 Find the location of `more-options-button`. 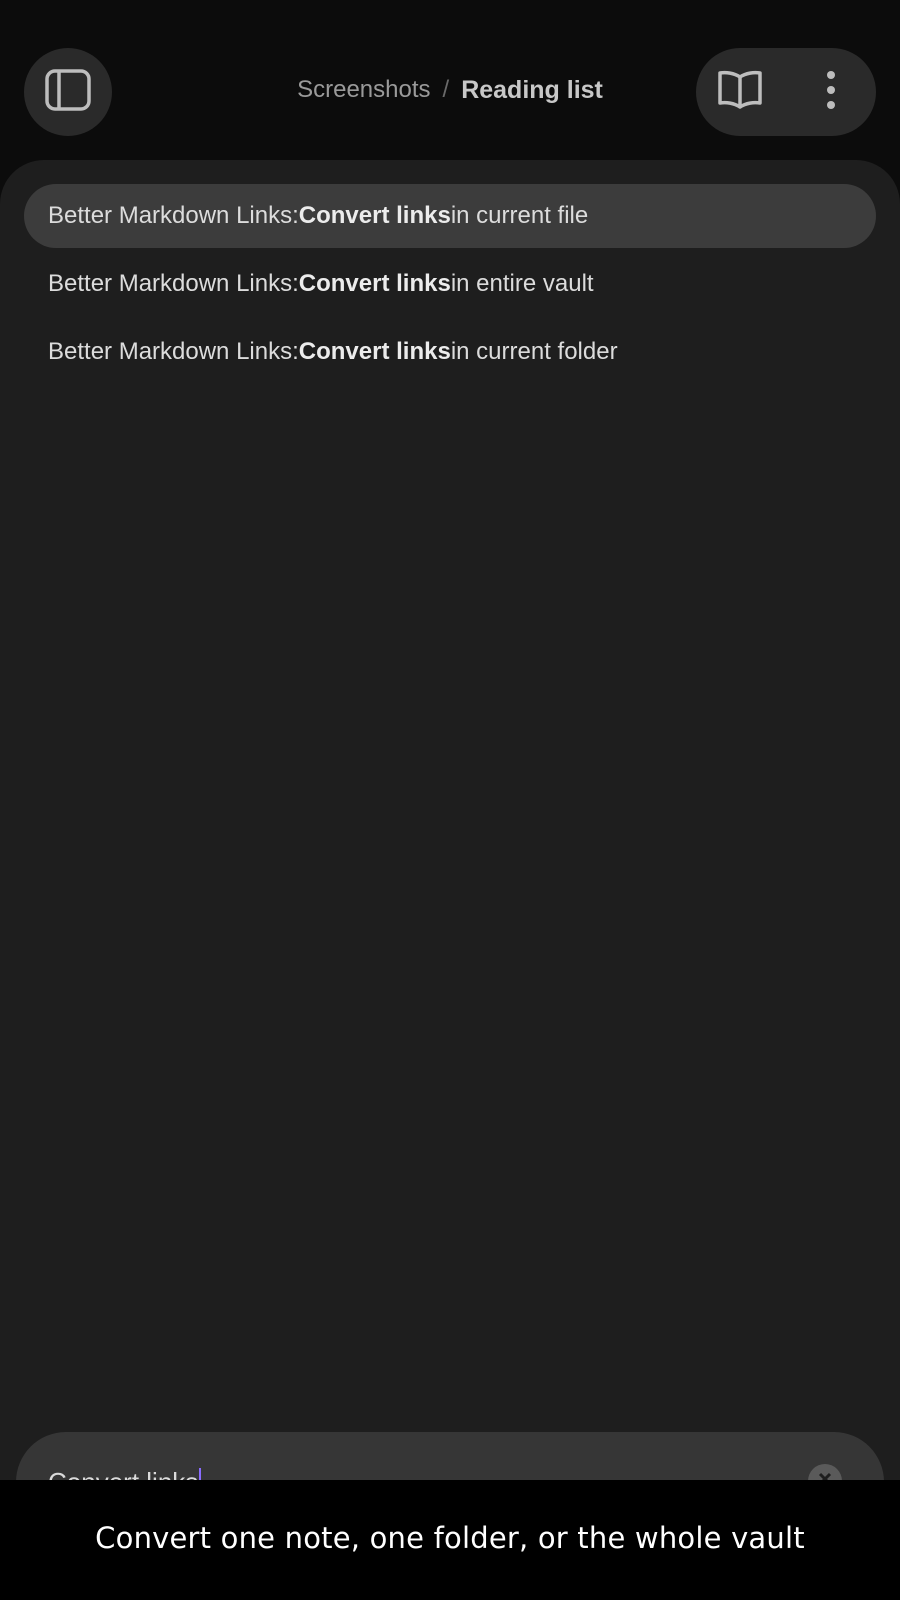

more-options-button is located at coordinates (831, 92).